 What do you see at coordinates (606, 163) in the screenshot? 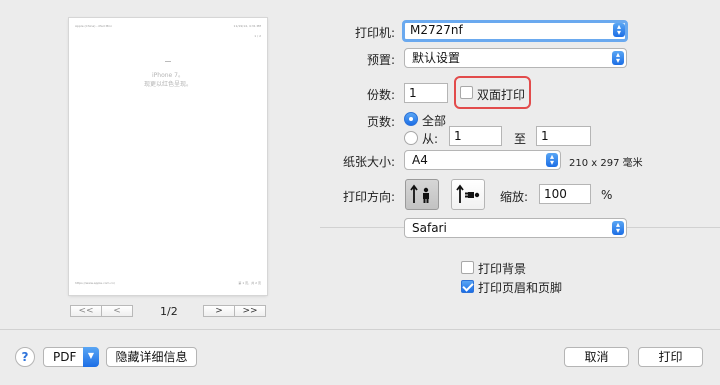
I see `paper-dimensions: 210 x 297 毫米` at bounding box center [606, 163].